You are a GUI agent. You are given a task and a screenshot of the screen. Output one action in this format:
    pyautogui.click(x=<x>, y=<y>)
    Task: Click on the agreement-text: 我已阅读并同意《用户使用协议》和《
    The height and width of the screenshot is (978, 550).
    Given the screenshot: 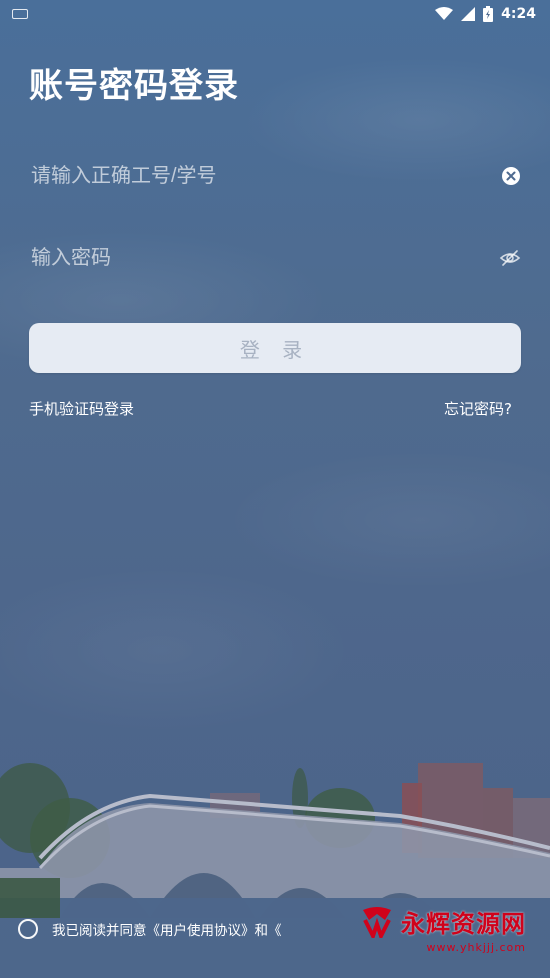 What is the action you would take?
    pyautogui.click(x=167, y=931)
    